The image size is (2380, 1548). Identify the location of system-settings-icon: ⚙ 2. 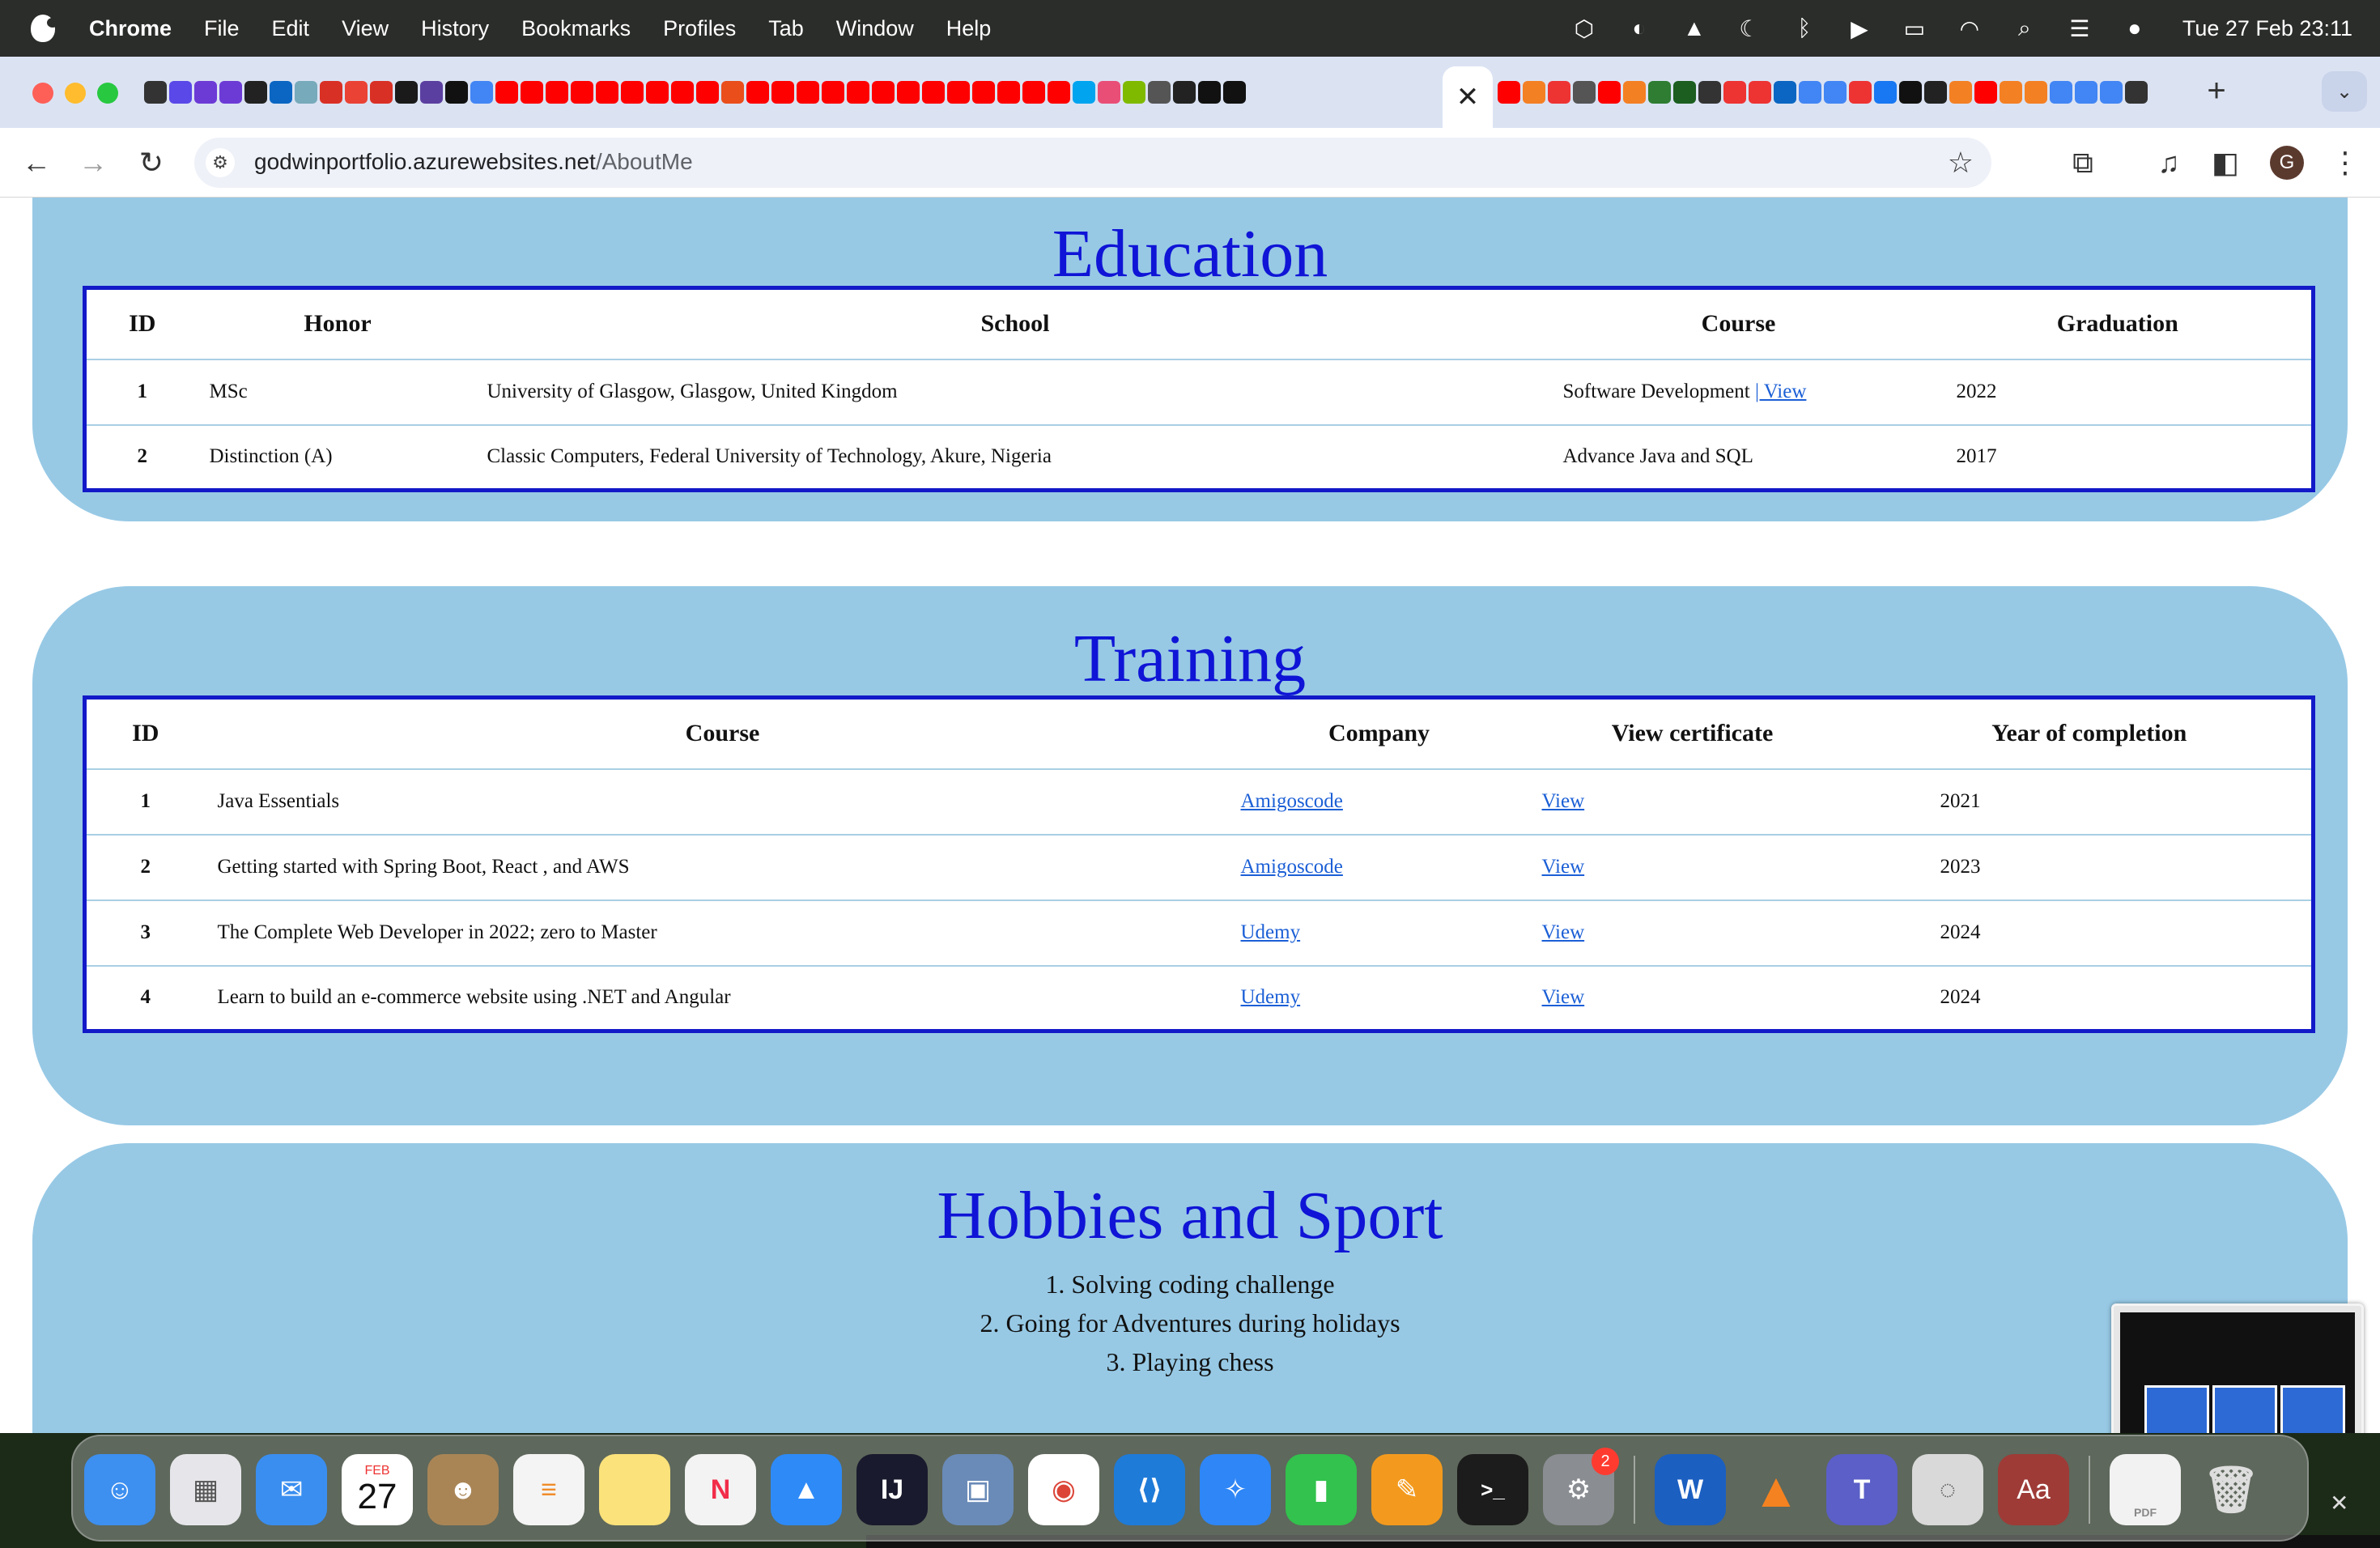
(1581, 1486).